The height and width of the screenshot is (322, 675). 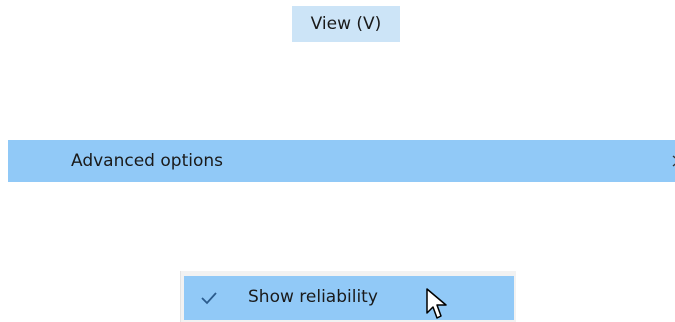 I want to click on show-reliability-menu-item: Show reliability, so click(x=349, y=298).